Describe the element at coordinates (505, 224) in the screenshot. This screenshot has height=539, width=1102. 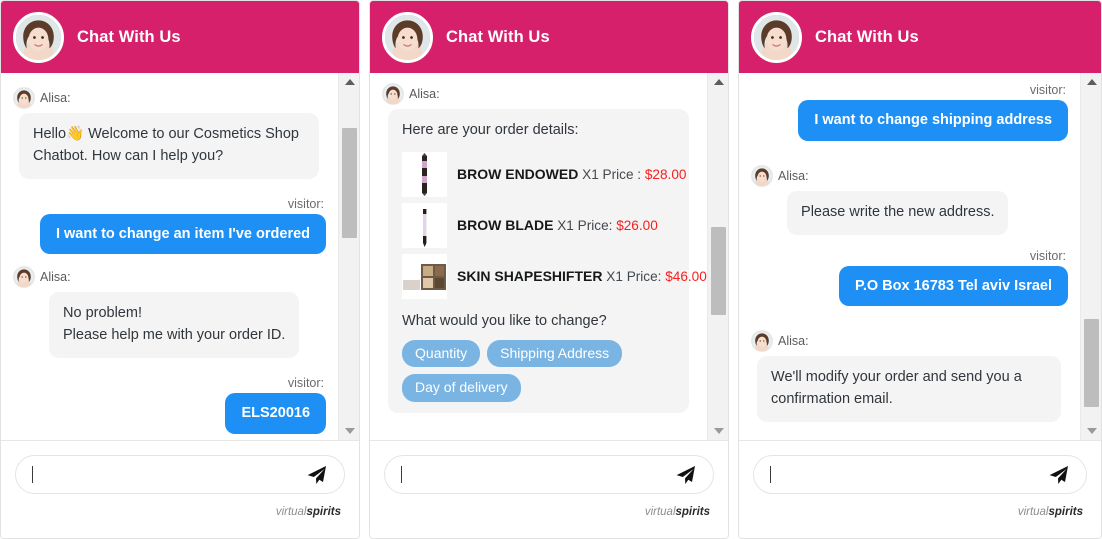
I see `product-name: BROW BLADE` at that location.